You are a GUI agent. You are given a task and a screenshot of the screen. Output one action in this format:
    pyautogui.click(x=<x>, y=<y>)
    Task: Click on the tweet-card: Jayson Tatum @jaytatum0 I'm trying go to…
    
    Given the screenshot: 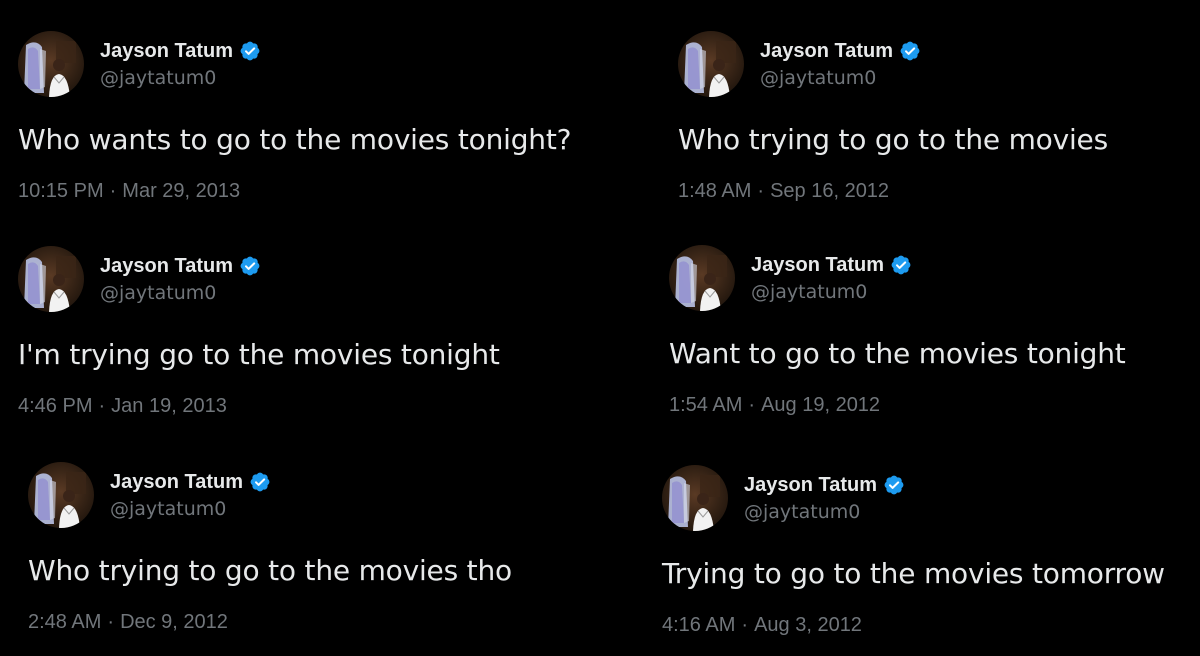 What is the action you would take?
    pyautogui.click(x=298, y=332)
    